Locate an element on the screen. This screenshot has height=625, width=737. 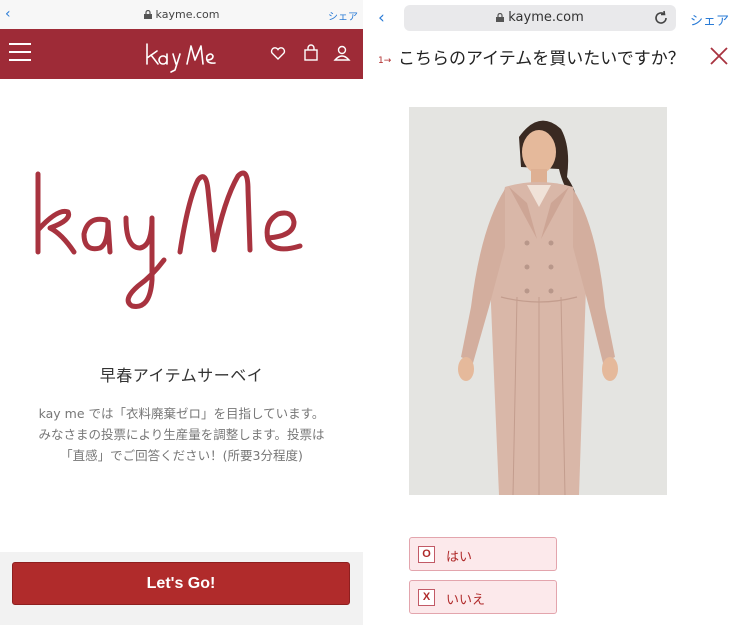
choice-label: はい is located at coordinates (459, 557).